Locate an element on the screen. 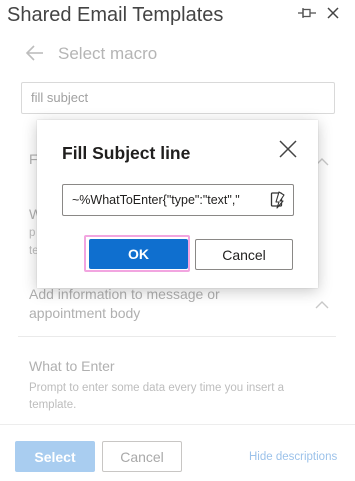 This screenshot has height=481, width=355. close-icon is located at coordinates (288, 149).